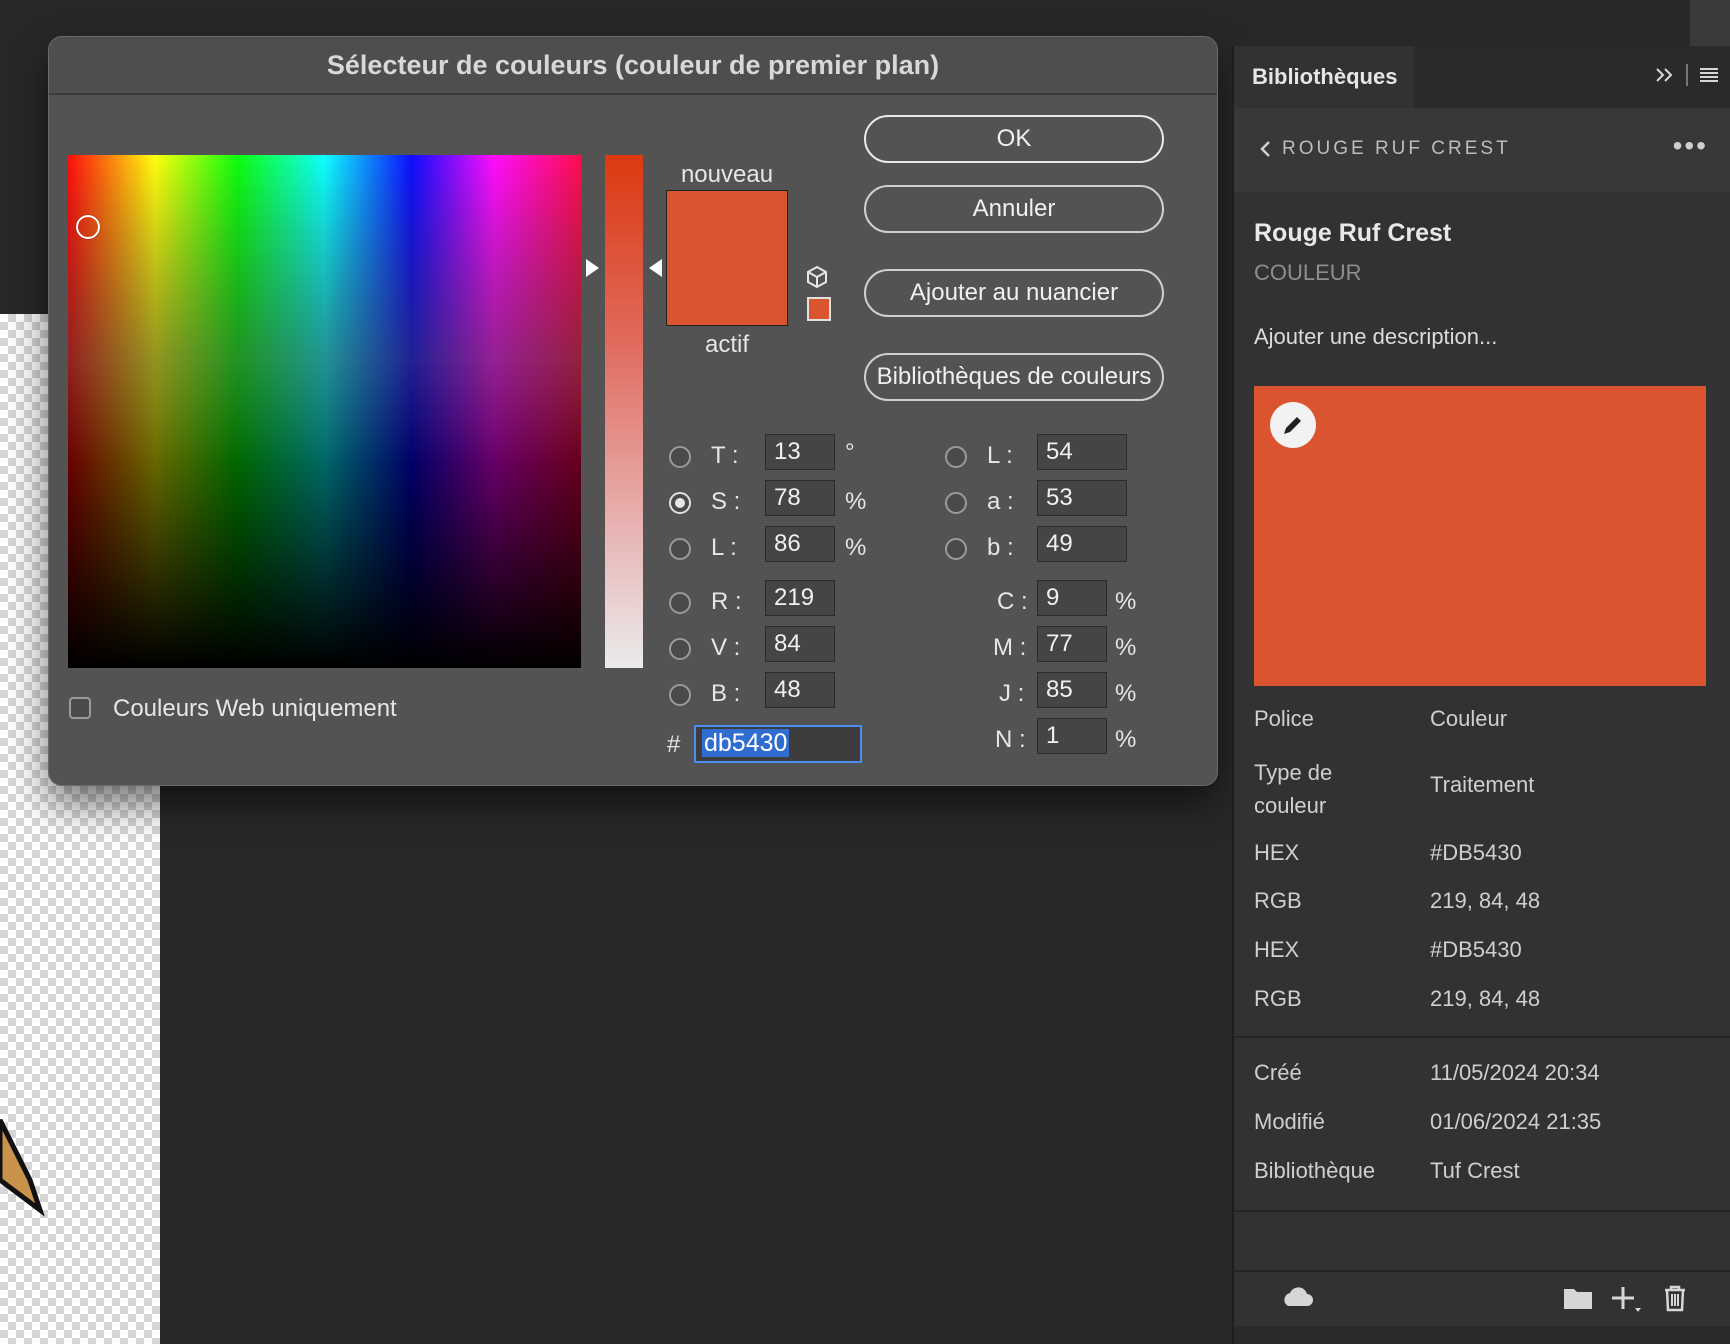 The width and height of the screenshot is (1730, 1344). I want to click on tab-libraries: Bibliothèques, so click(1324, 77).